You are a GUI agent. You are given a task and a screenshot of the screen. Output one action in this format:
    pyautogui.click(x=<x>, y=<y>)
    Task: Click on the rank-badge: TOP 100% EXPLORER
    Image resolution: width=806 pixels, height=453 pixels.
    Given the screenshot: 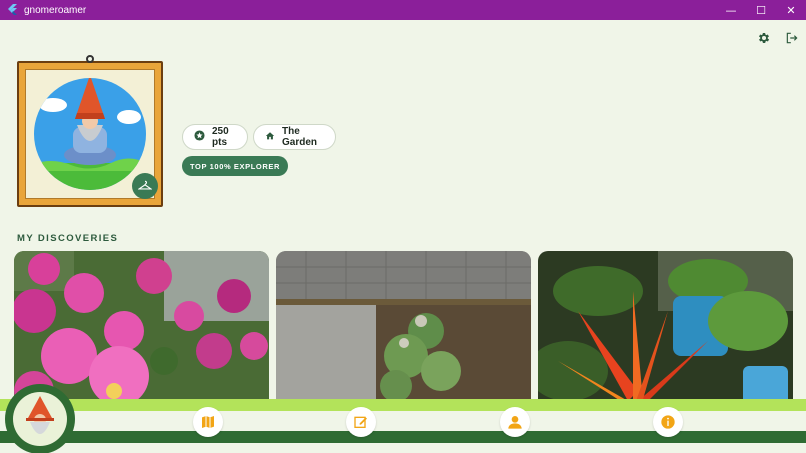 What is the action you would take?
    pyautogui.click(x=235, y=166)
    